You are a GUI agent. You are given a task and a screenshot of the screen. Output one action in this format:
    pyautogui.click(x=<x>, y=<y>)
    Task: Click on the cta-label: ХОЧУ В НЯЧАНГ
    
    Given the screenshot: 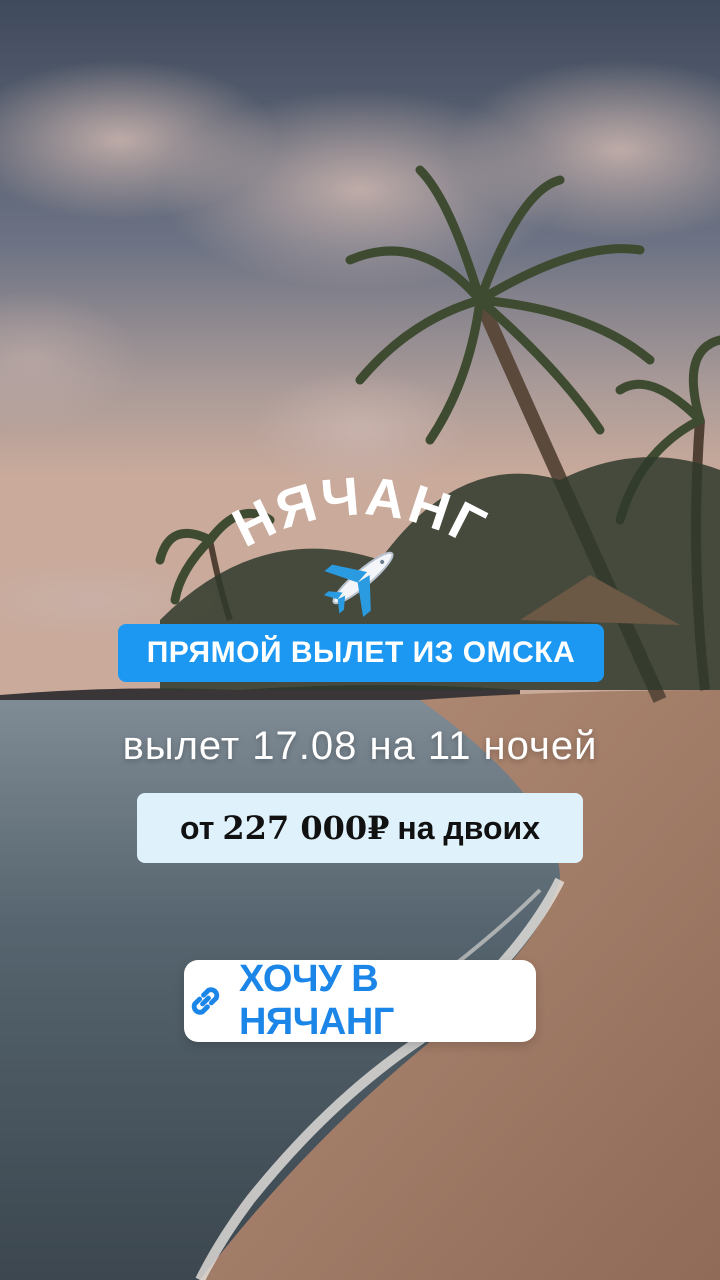 What is the action you would take?
    pyautogui.click(x=316, y=1000)
    